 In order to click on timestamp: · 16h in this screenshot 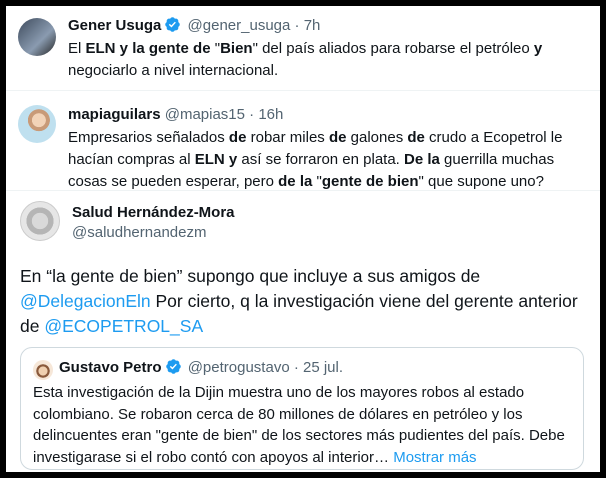, I will do `click(266, 114)`.